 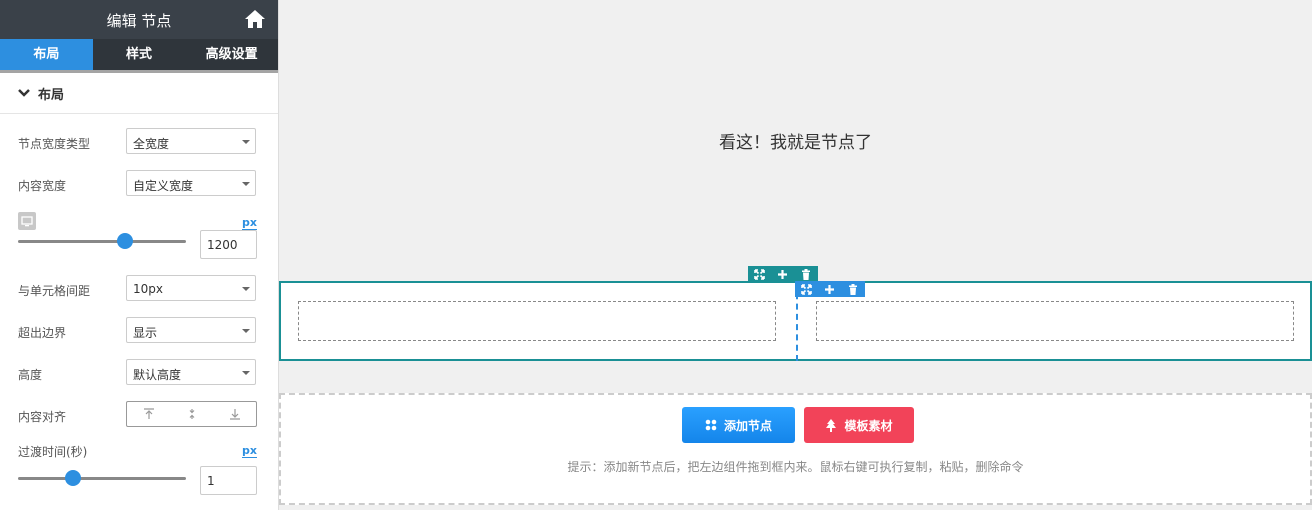 What do you see at coordinates (139, 93) in the screenshot?
I see `layout-section-header: 布局` at bounding box center [139, 93].